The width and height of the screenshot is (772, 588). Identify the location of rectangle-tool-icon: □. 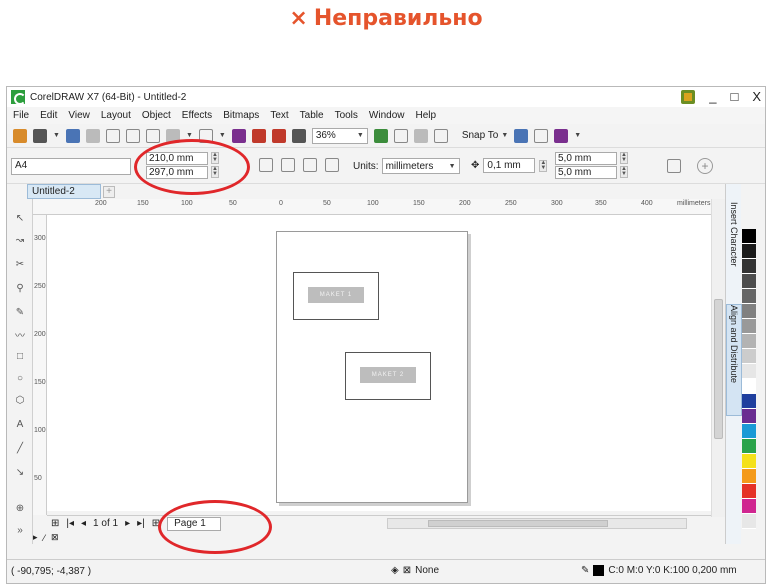
(20, 356).